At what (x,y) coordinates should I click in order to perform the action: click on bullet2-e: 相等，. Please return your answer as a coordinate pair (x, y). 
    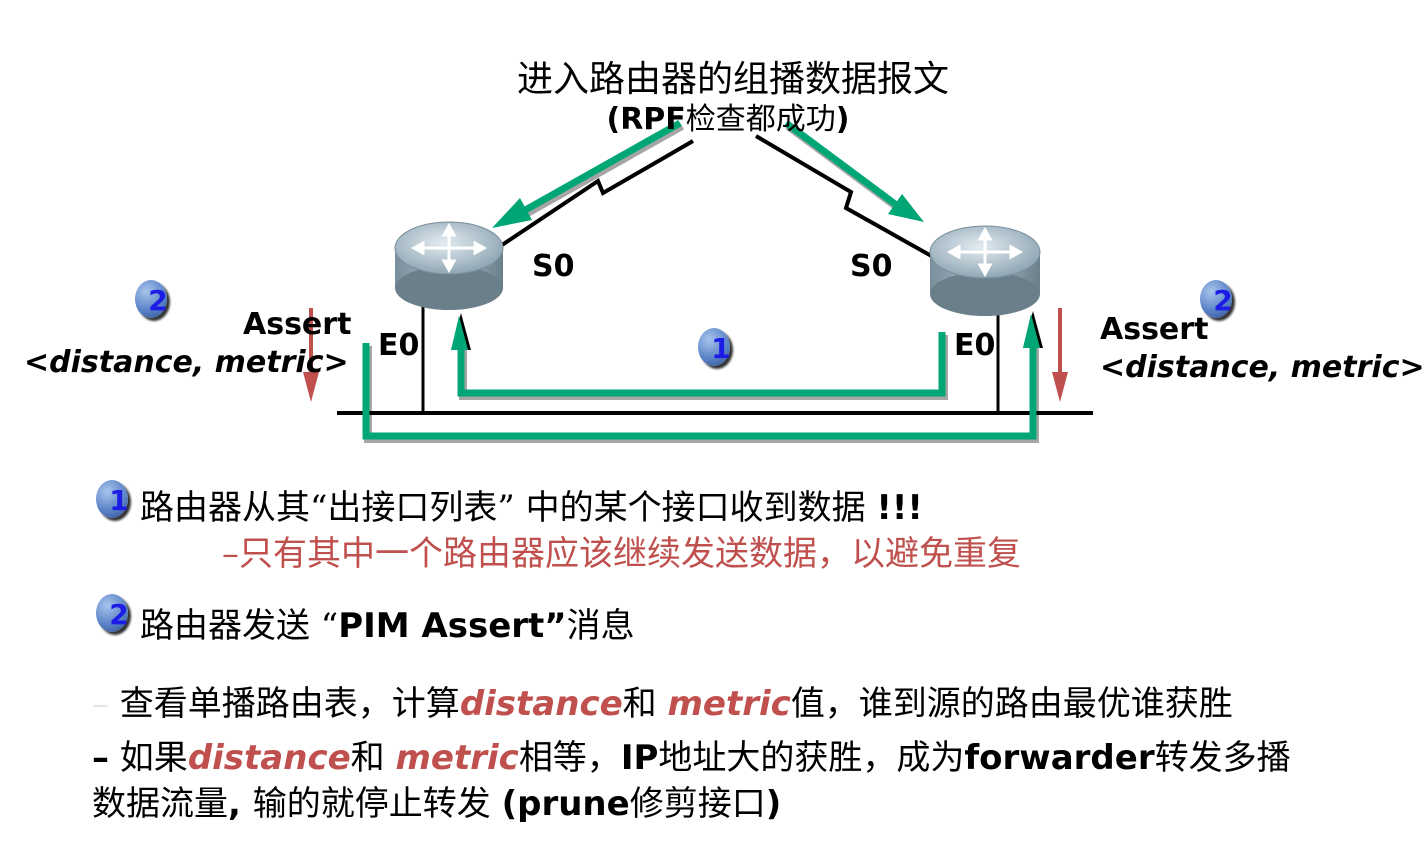
    Looking at the image, I should click on (569, 758).